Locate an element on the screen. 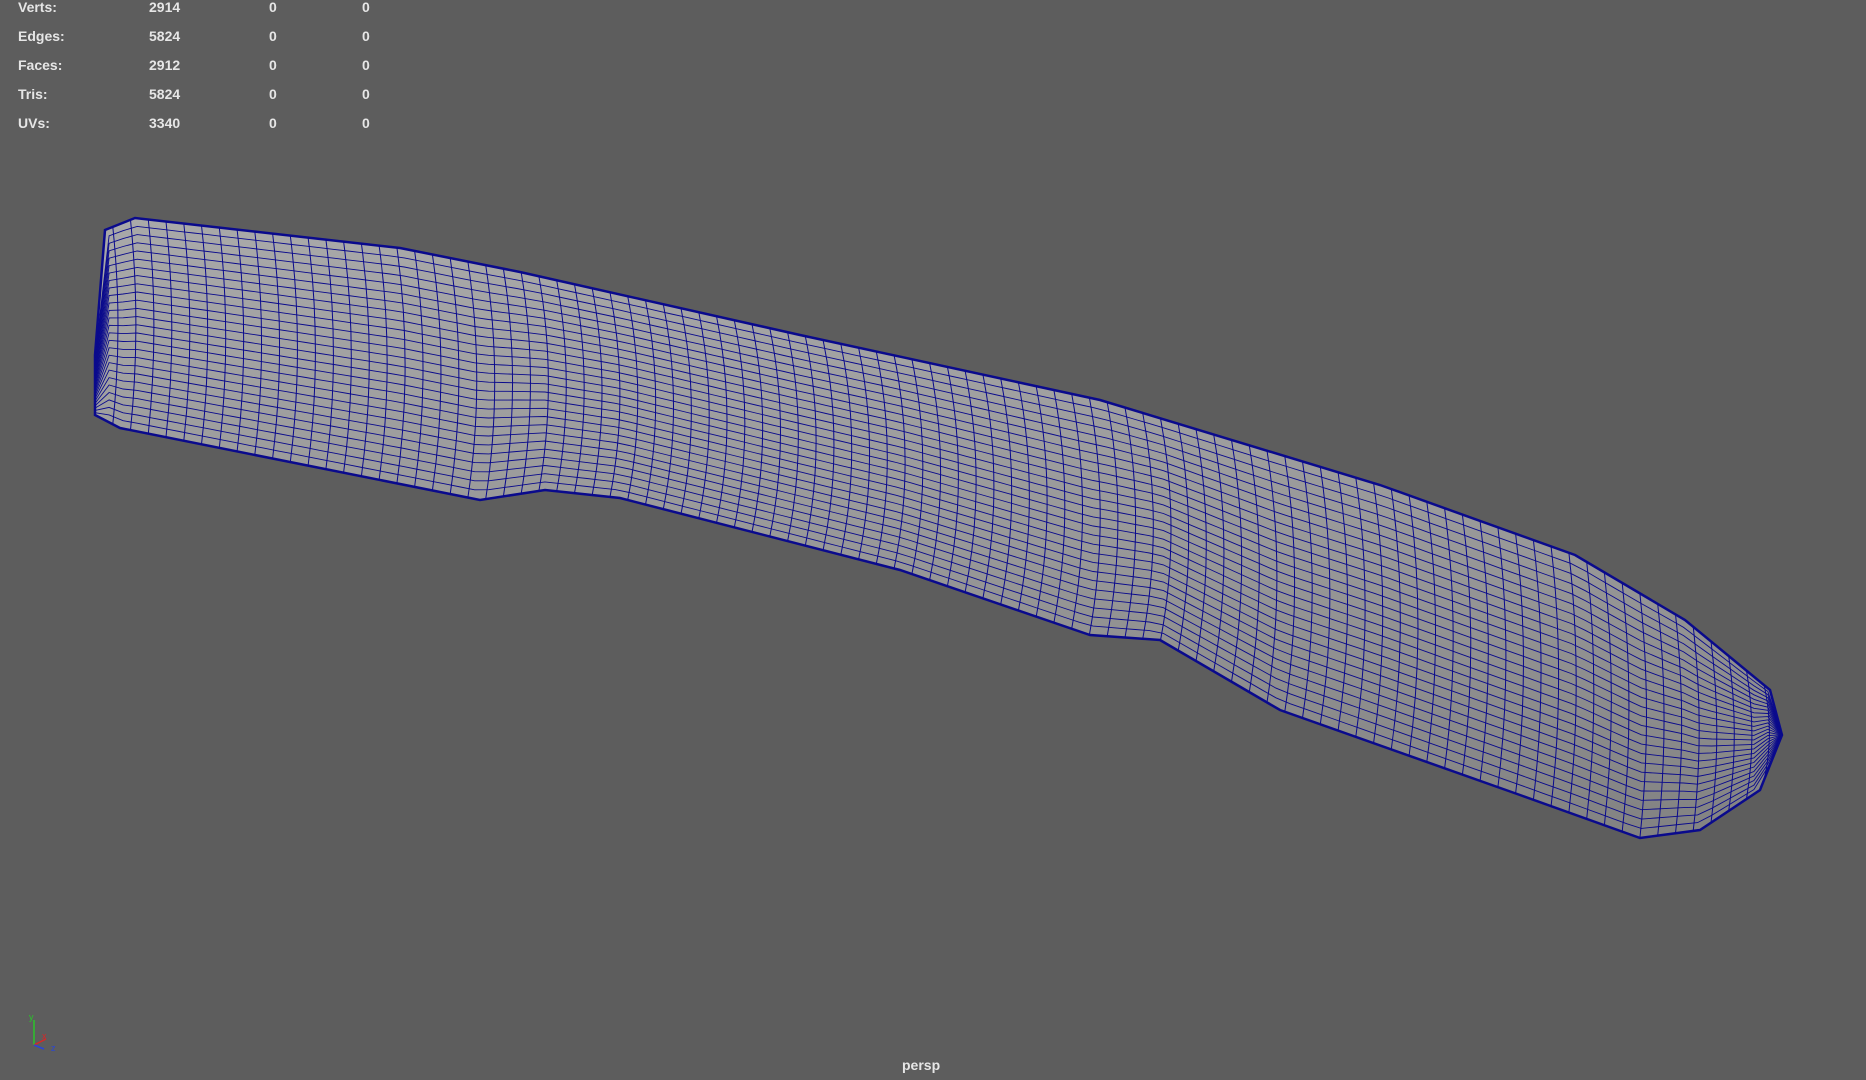 The image size is (1866, 1080). axis-x-label: x is located at coordinates (44, 1036).